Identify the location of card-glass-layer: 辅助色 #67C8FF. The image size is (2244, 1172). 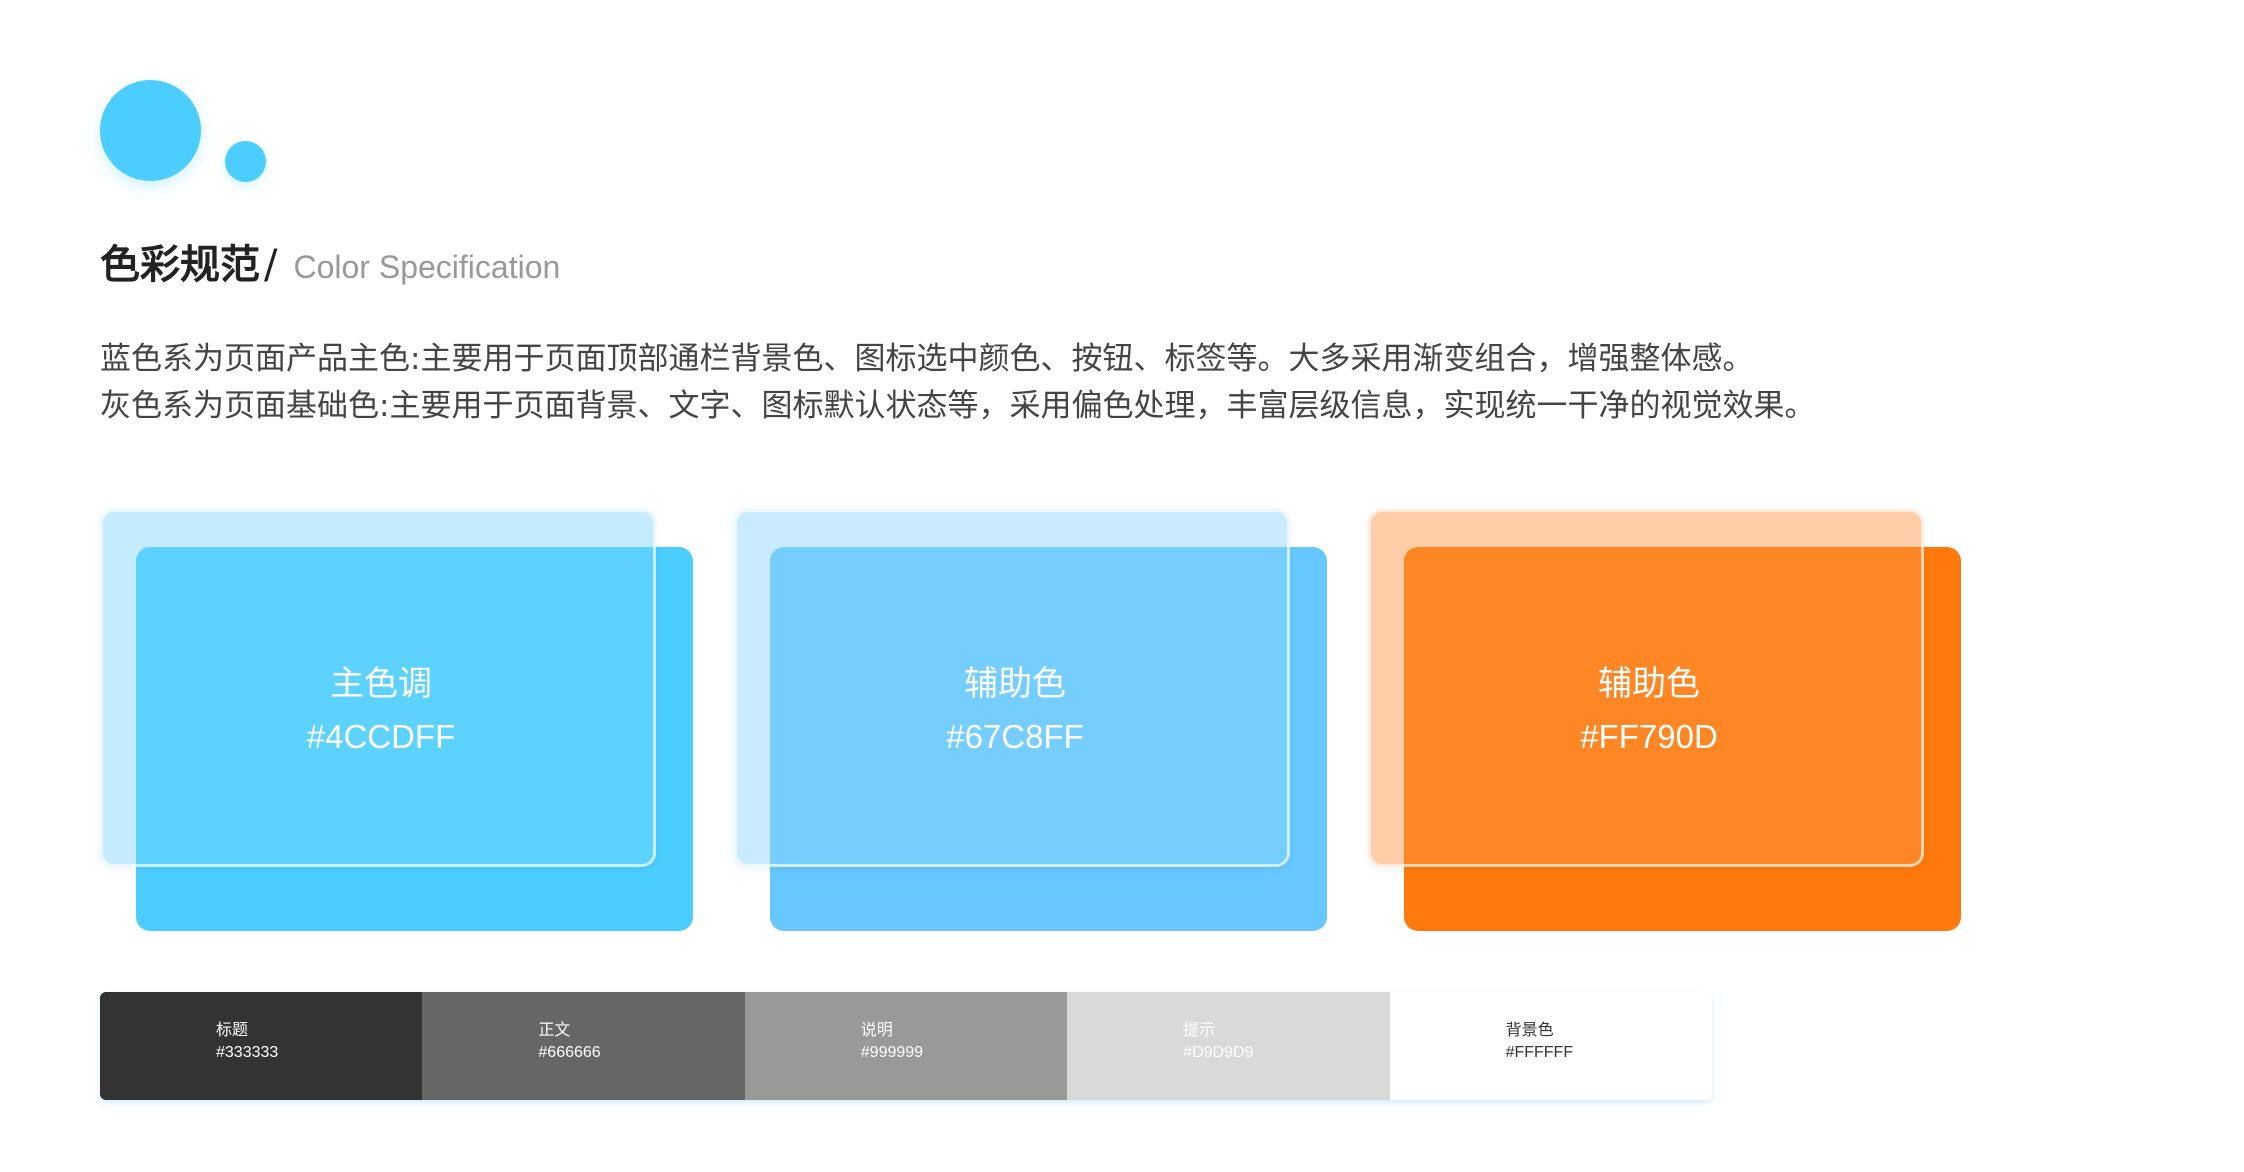
(1012, 688).